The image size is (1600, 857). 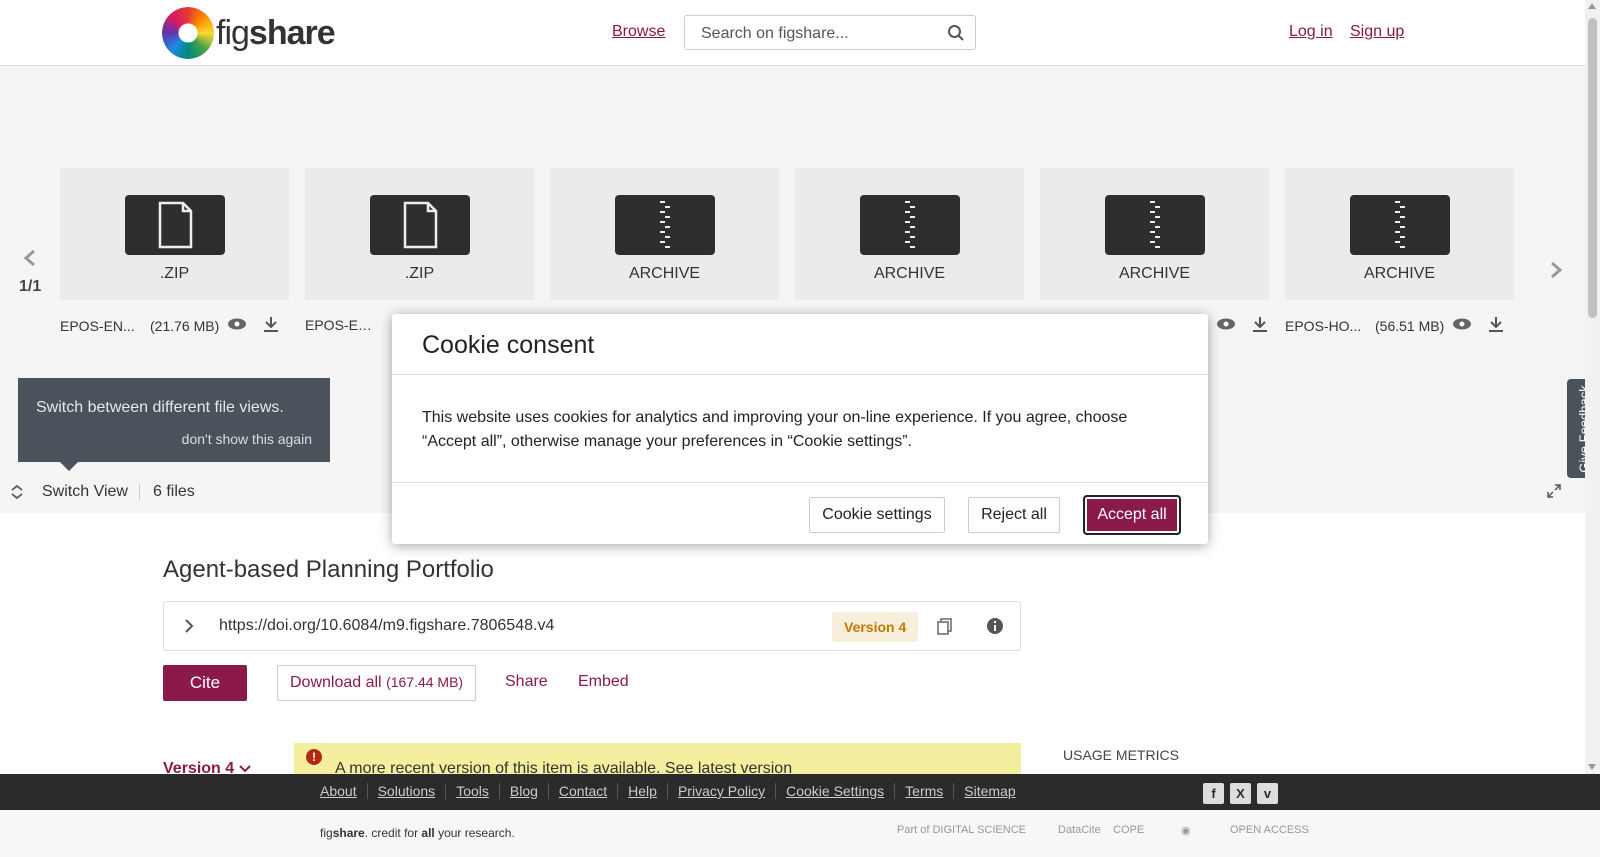 I want to click on cookie-settings-button: Cookie settings, so click(x=877, y=515).